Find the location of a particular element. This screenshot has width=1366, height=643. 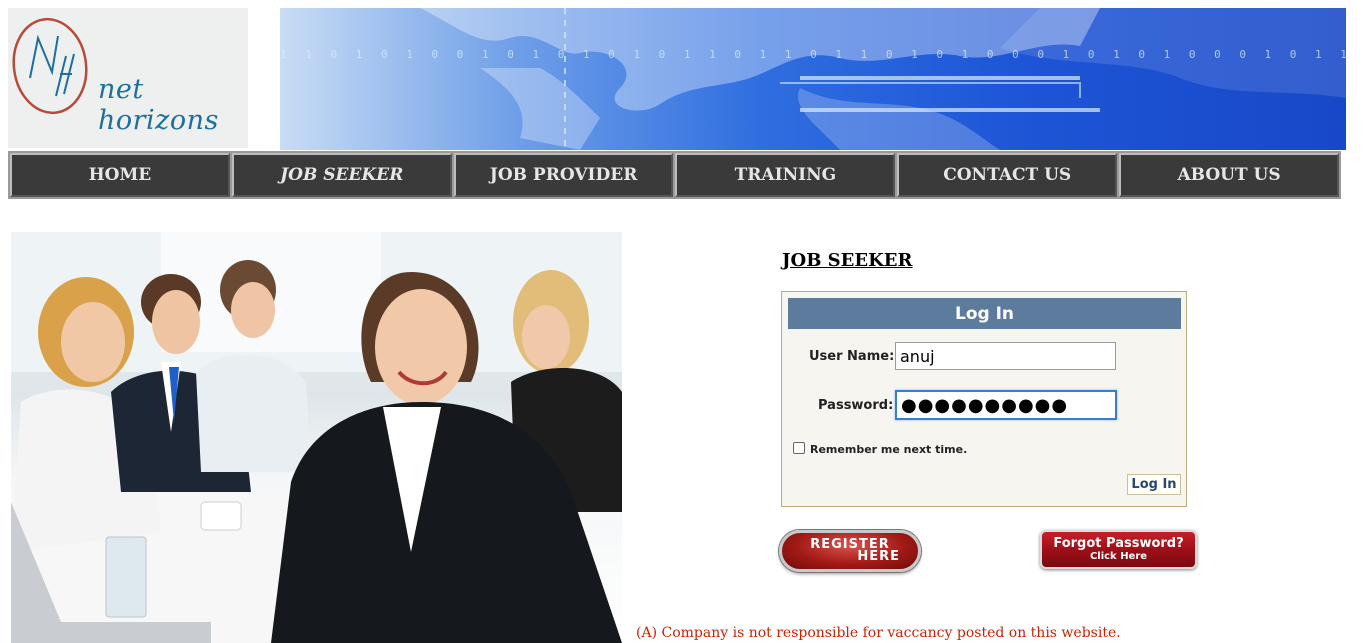

page-title: JOB SEEKER is located at coordinates (847, 260).